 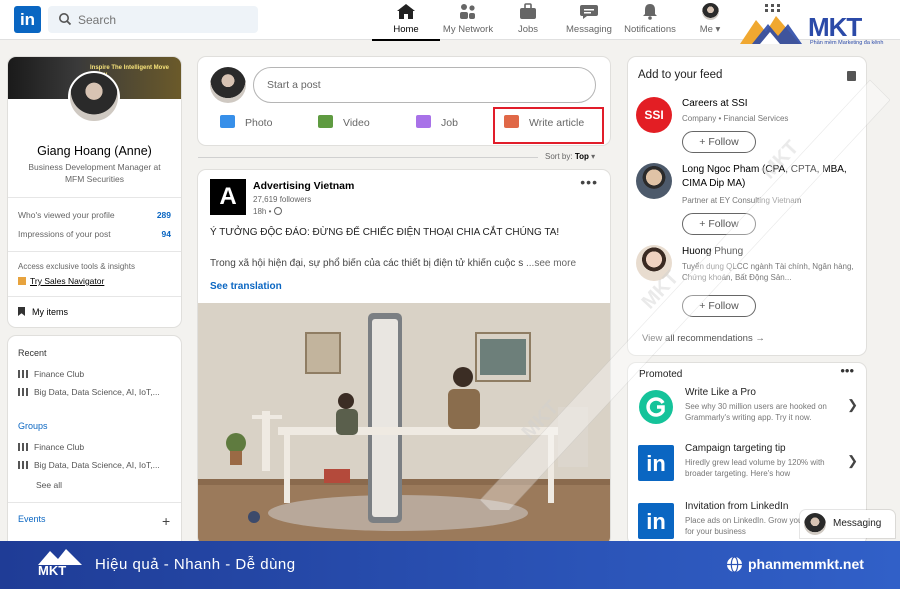 What do you see at coordinates (656, 407) in the screenshot?
I see `grammarly-logo` at bounding box center [656, 407].